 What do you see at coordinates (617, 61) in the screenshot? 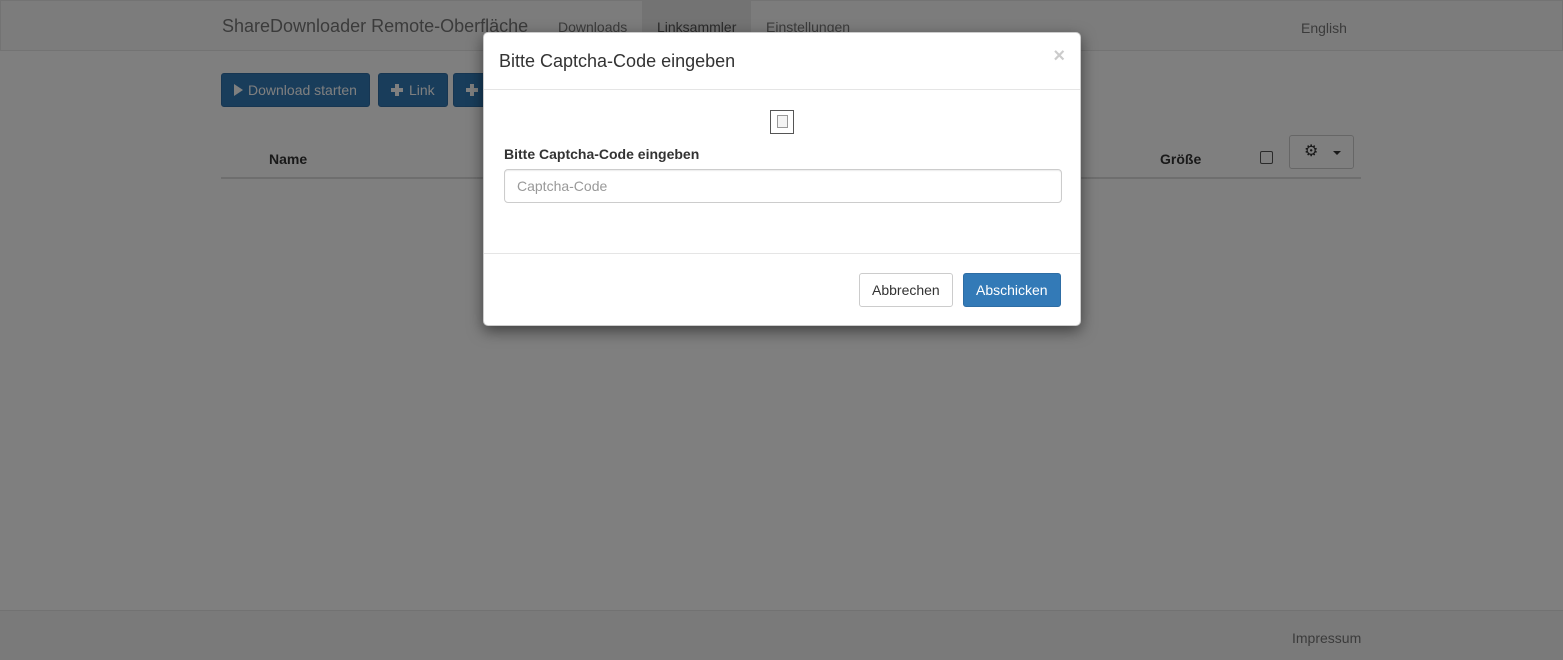
I see `modal-title: Bitte Captcha-Code eingeben` at bounding box center [617, 61].